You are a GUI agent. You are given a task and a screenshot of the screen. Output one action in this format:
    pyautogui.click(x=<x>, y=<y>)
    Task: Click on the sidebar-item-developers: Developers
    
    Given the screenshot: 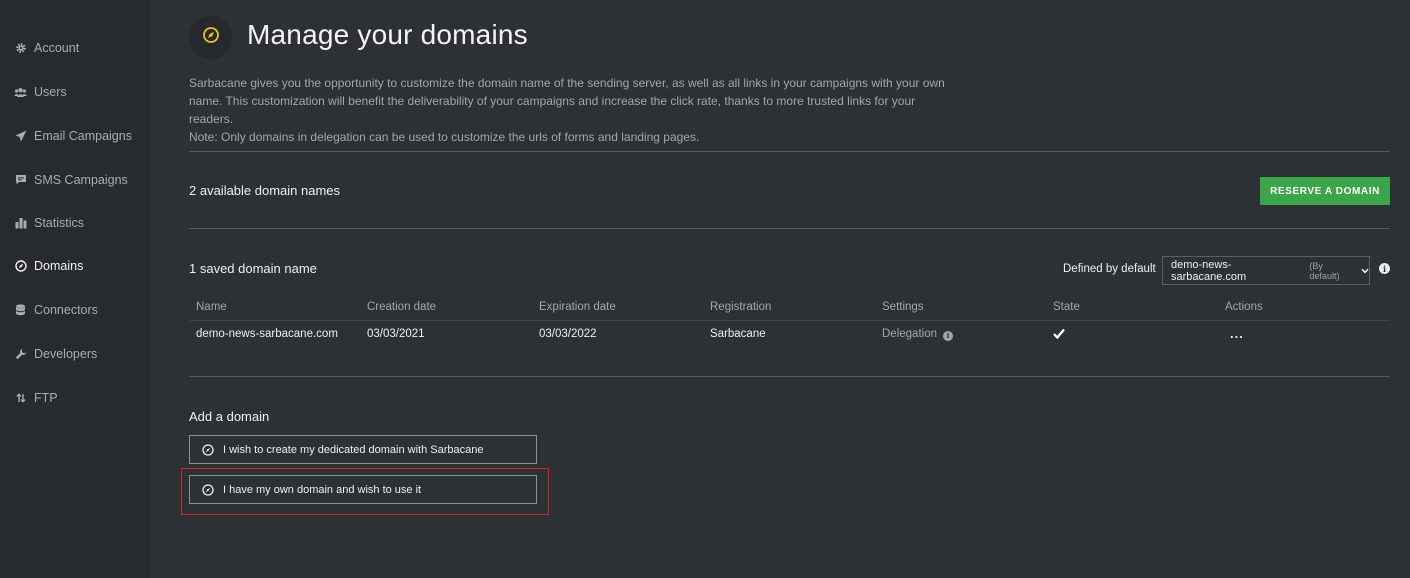 What is the action you would take?
    pyautogui.click(x=55, y=354)
    